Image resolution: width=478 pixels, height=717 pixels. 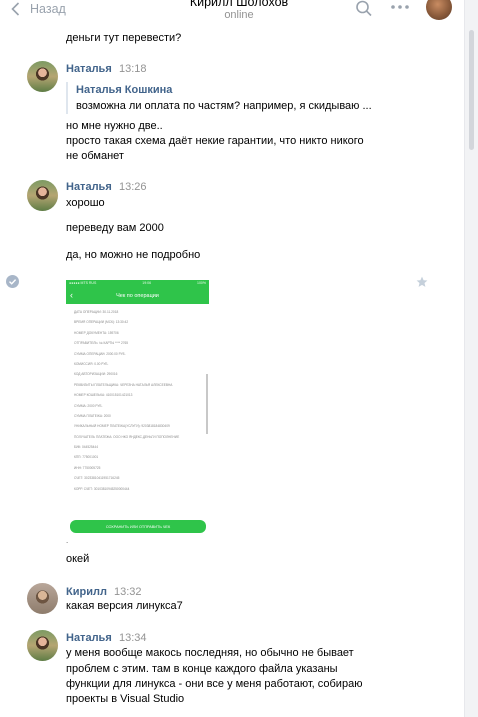 What do you see at coordinates (125, 699) in the screenshot?
I see `message-text: проекты в Visual Studio` at bounding box center [125, 699].